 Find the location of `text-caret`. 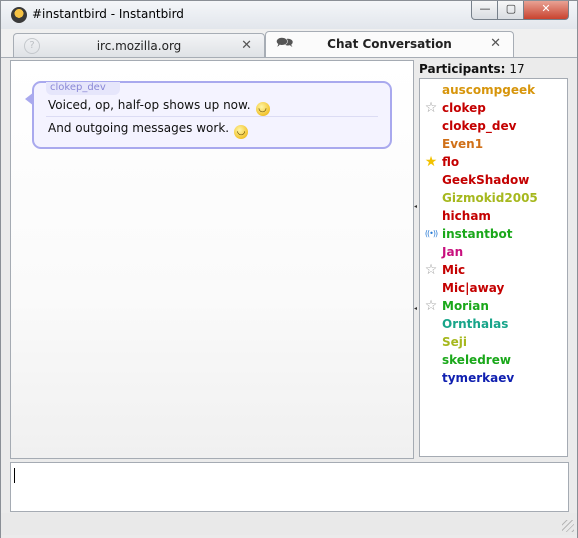

text-caret is located at coordinates (14, 475).